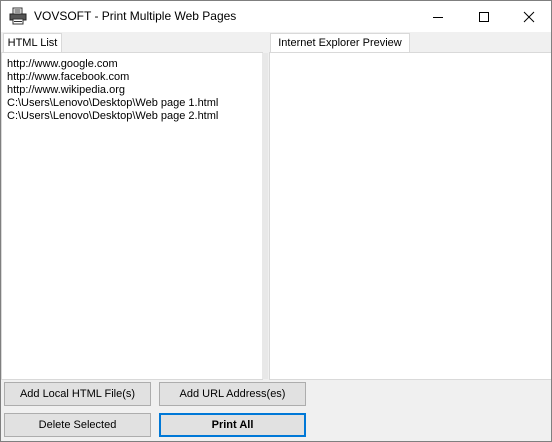  Describe the element at coordinates (112, 64) in the screenshot. I see `list-item: http://www.google.com` at that location.